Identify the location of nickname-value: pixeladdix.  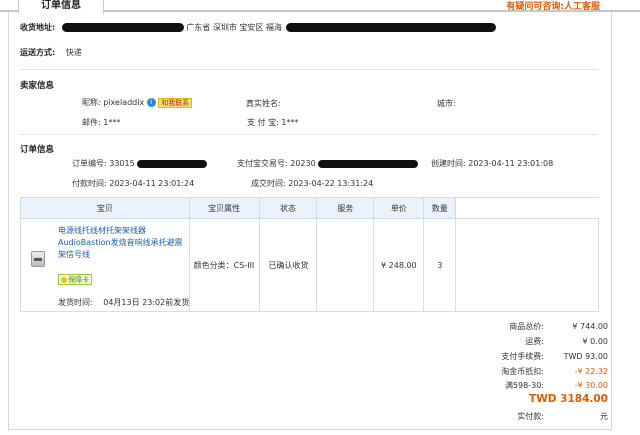
(124, 102).